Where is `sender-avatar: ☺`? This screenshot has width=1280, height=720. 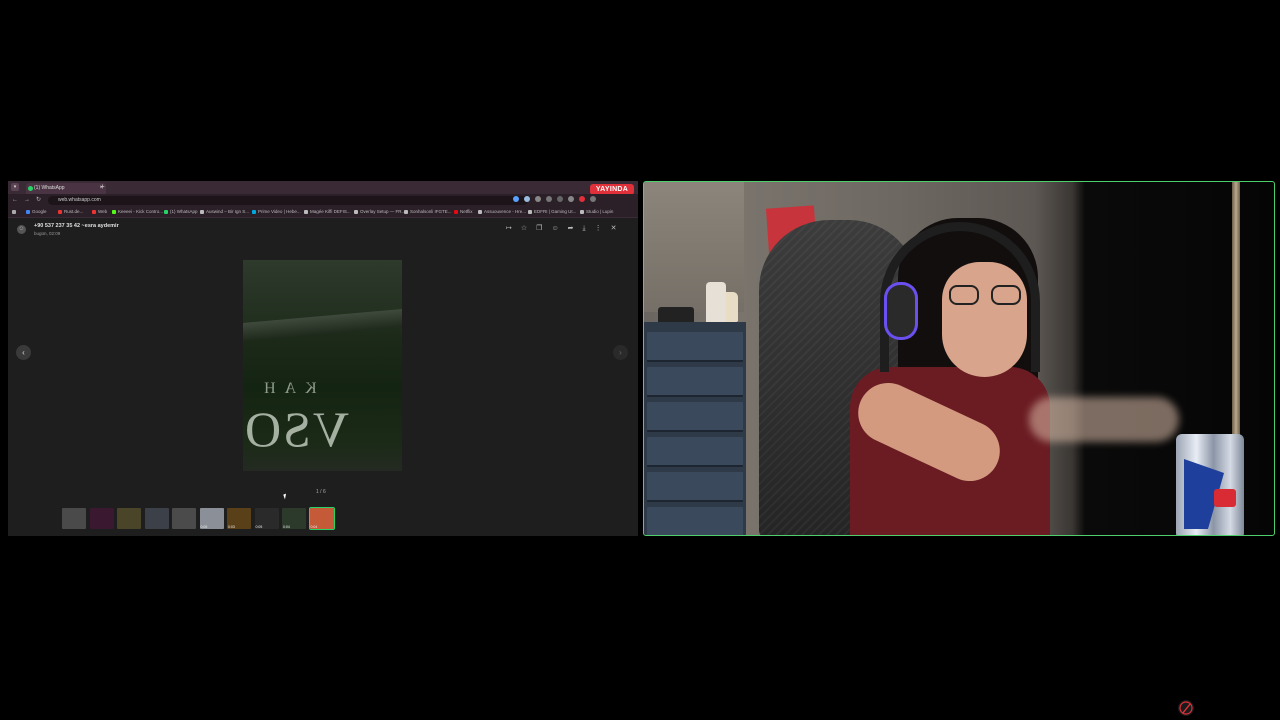 sender-avatar: ☺ is located at coordinates (21, 229).